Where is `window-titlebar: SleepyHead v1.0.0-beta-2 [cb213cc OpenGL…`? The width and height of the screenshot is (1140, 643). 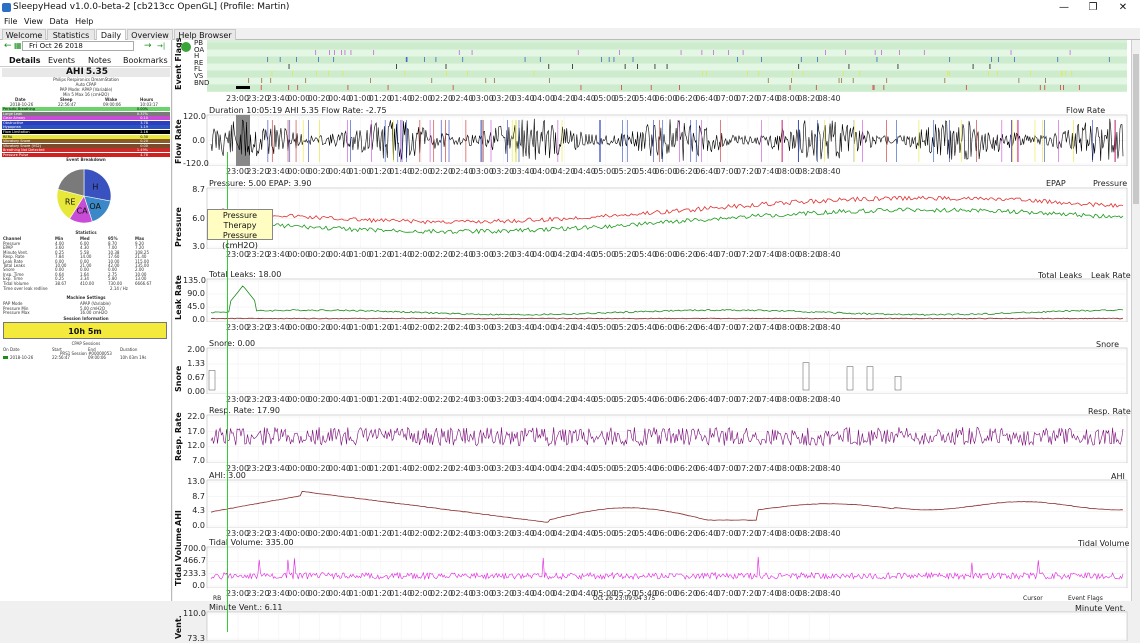
window-titlebar: SleepyHead v1.0.0-beta-2 [cb213cc OpenGL… is located at coordinates (570, 8).